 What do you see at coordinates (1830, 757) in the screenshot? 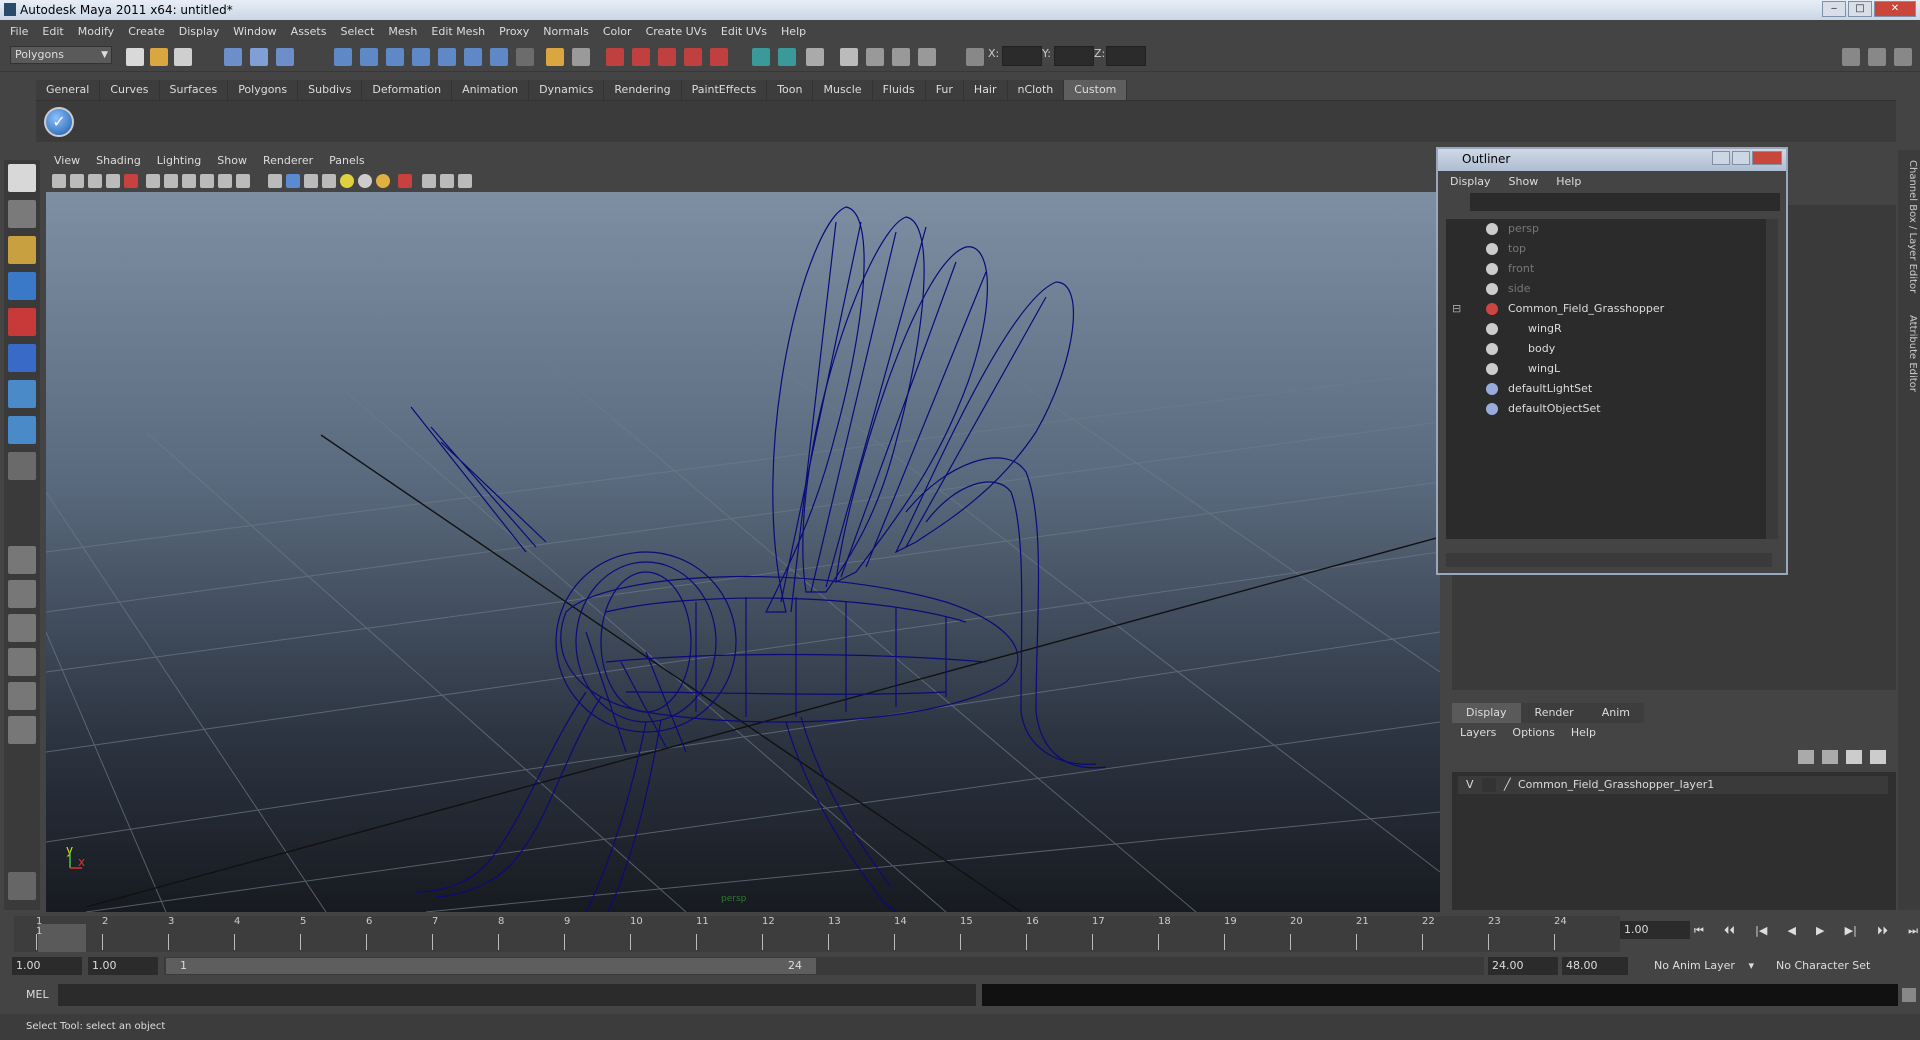
I see `move-layer-down-icon` at bounding box center [1830, 757].